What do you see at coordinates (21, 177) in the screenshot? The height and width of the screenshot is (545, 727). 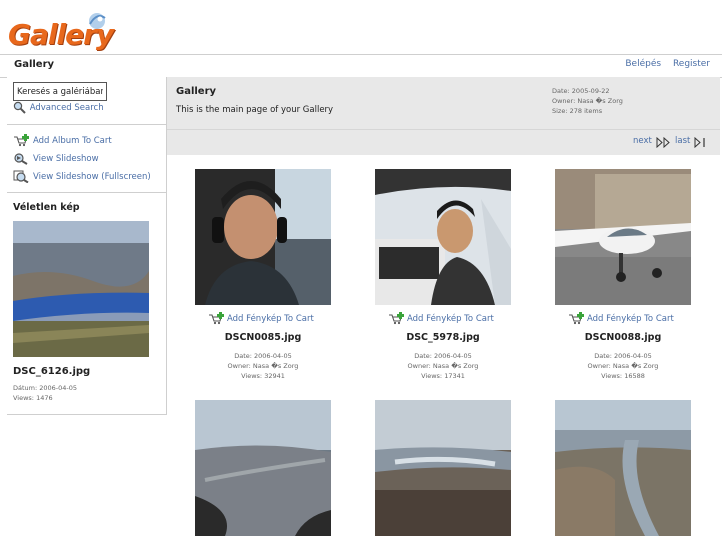 I see `slideshow-fullscreen-icon` at bounding box center [21, 177].